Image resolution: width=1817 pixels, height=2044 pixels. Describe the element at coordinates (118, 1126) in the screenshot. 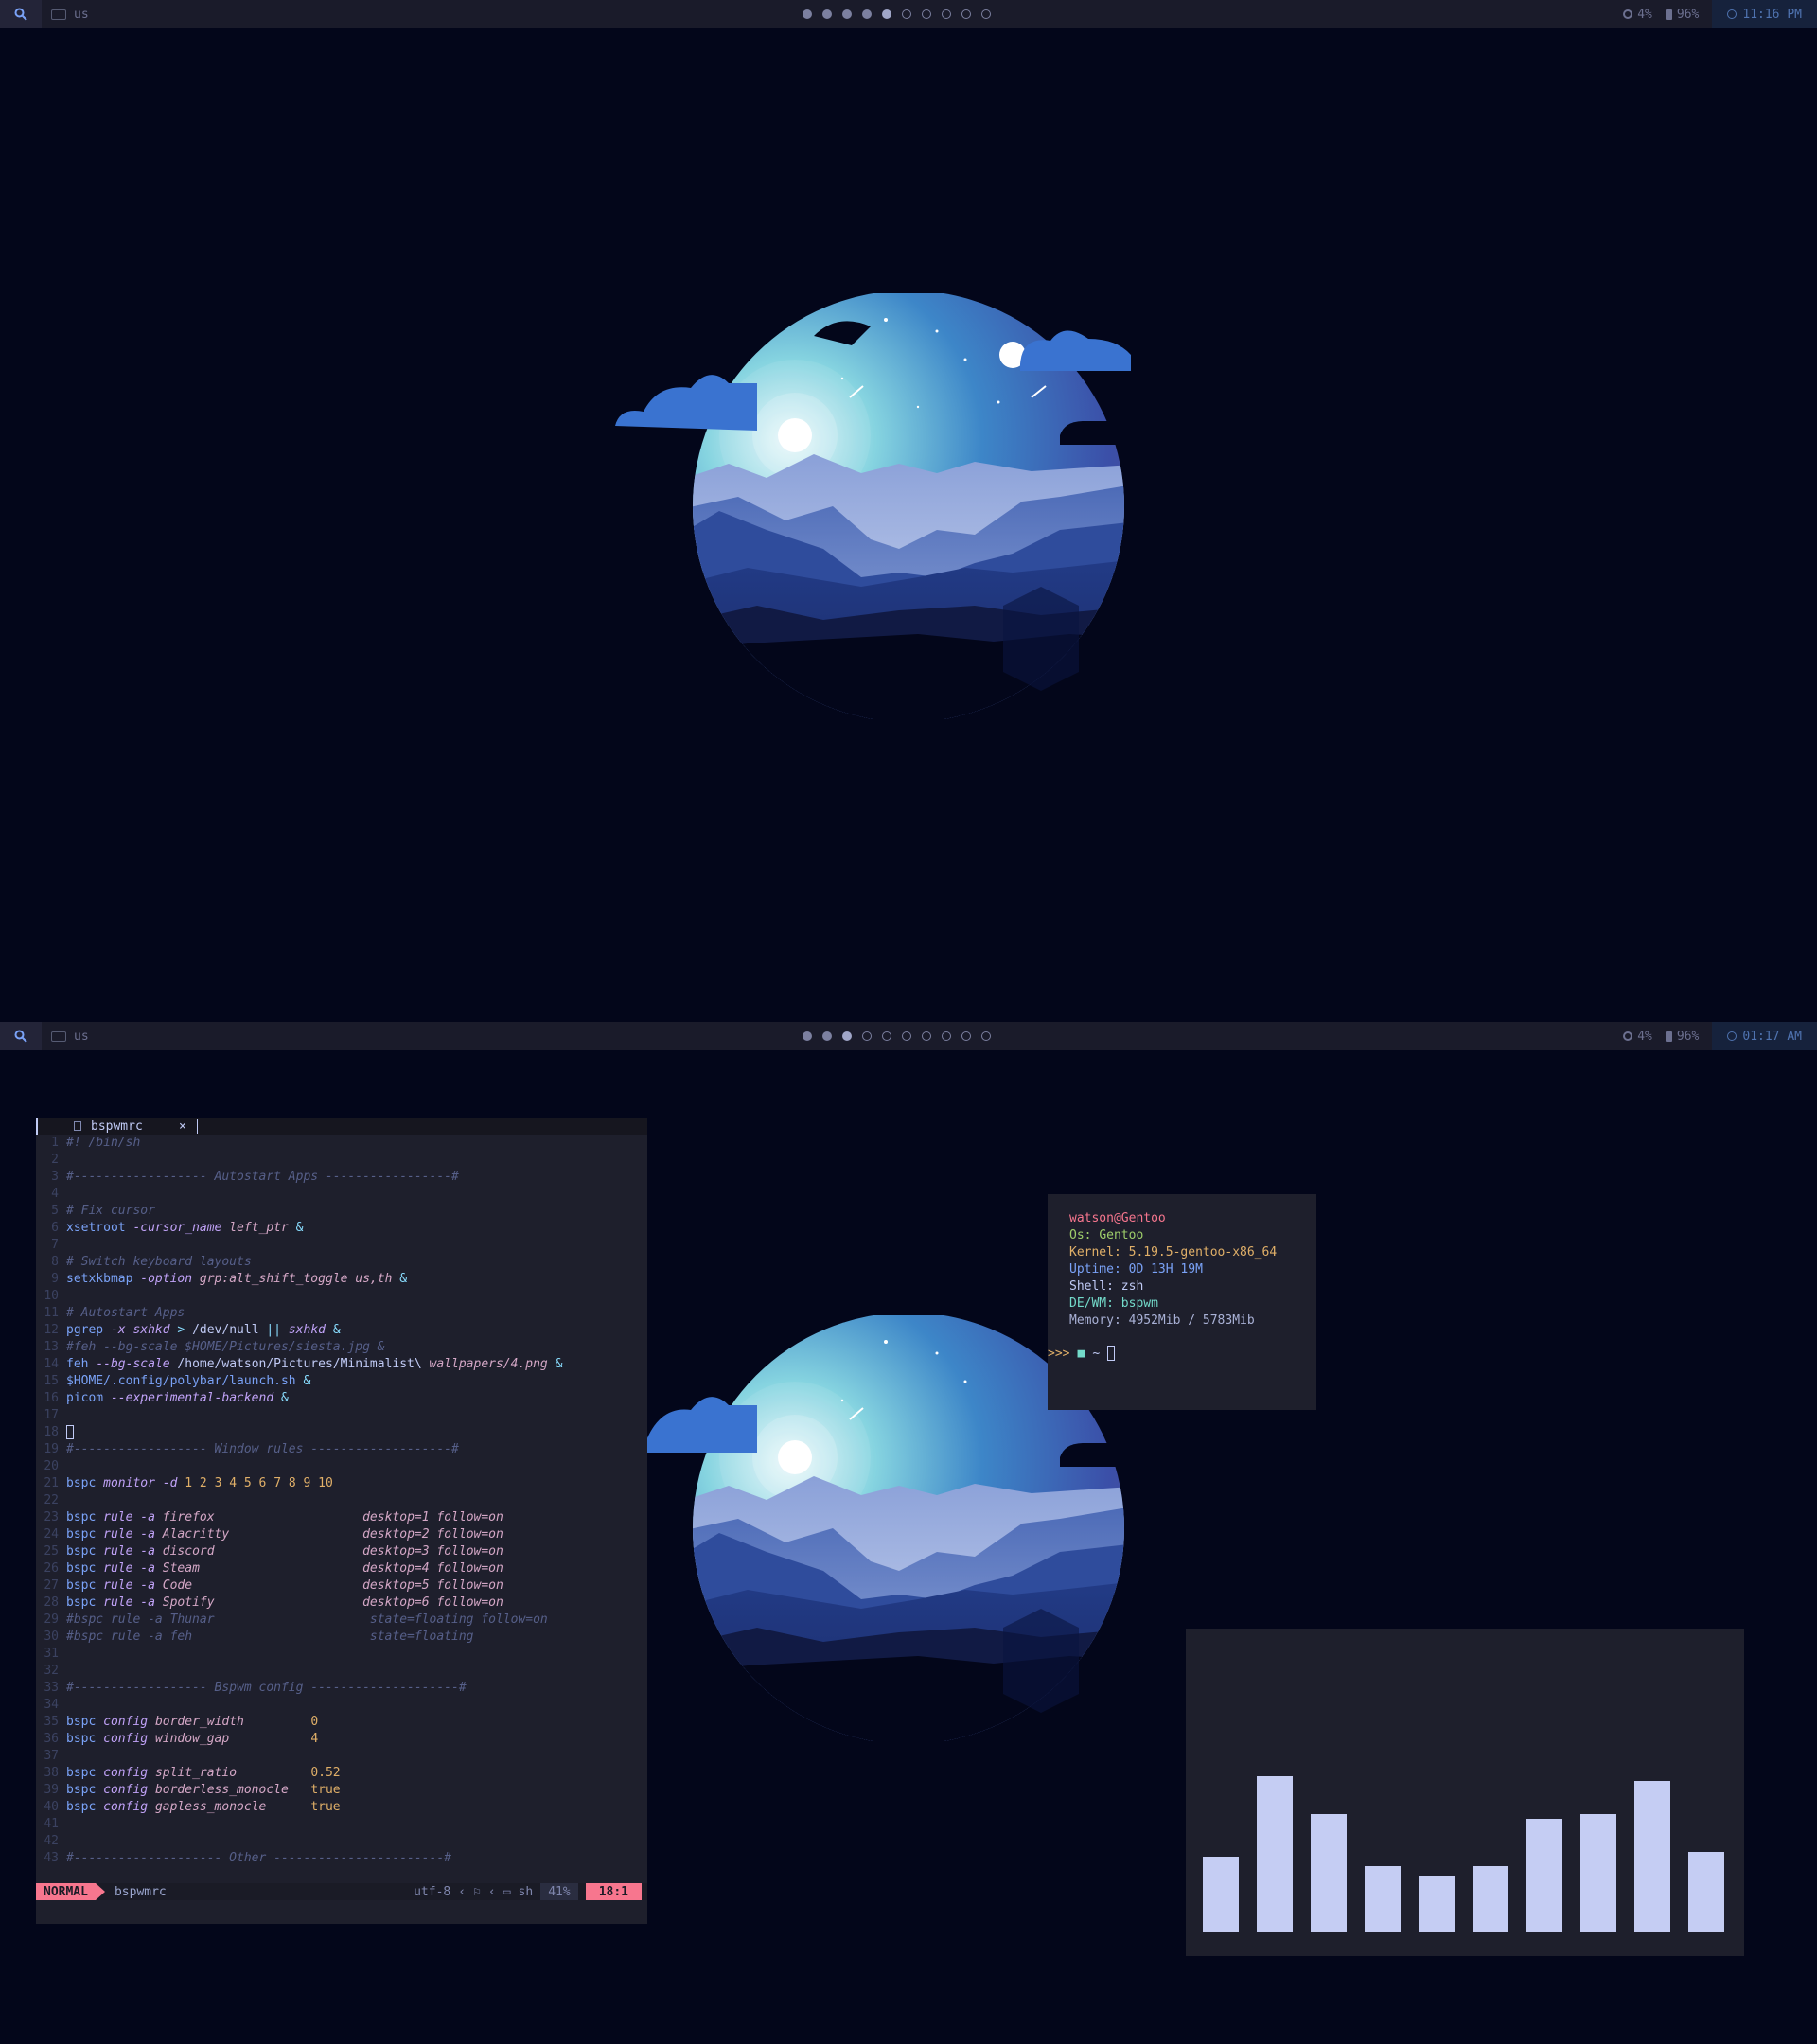

I see `tab-bspwmrc: bspwmrc ×` at that location.